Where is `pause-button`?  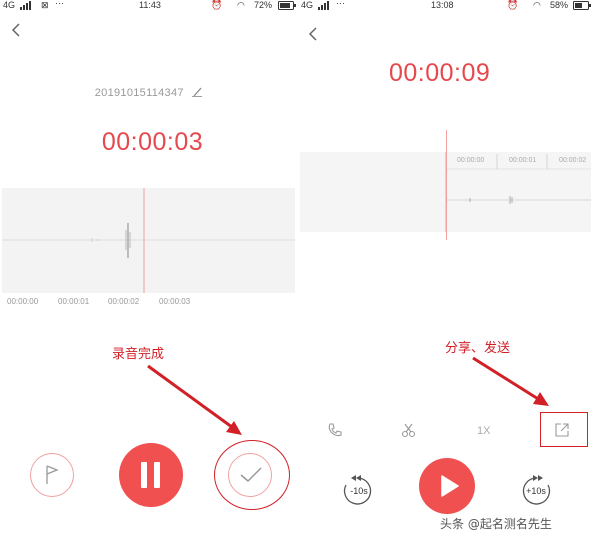 pause-button is located at coordinates (151, 475).